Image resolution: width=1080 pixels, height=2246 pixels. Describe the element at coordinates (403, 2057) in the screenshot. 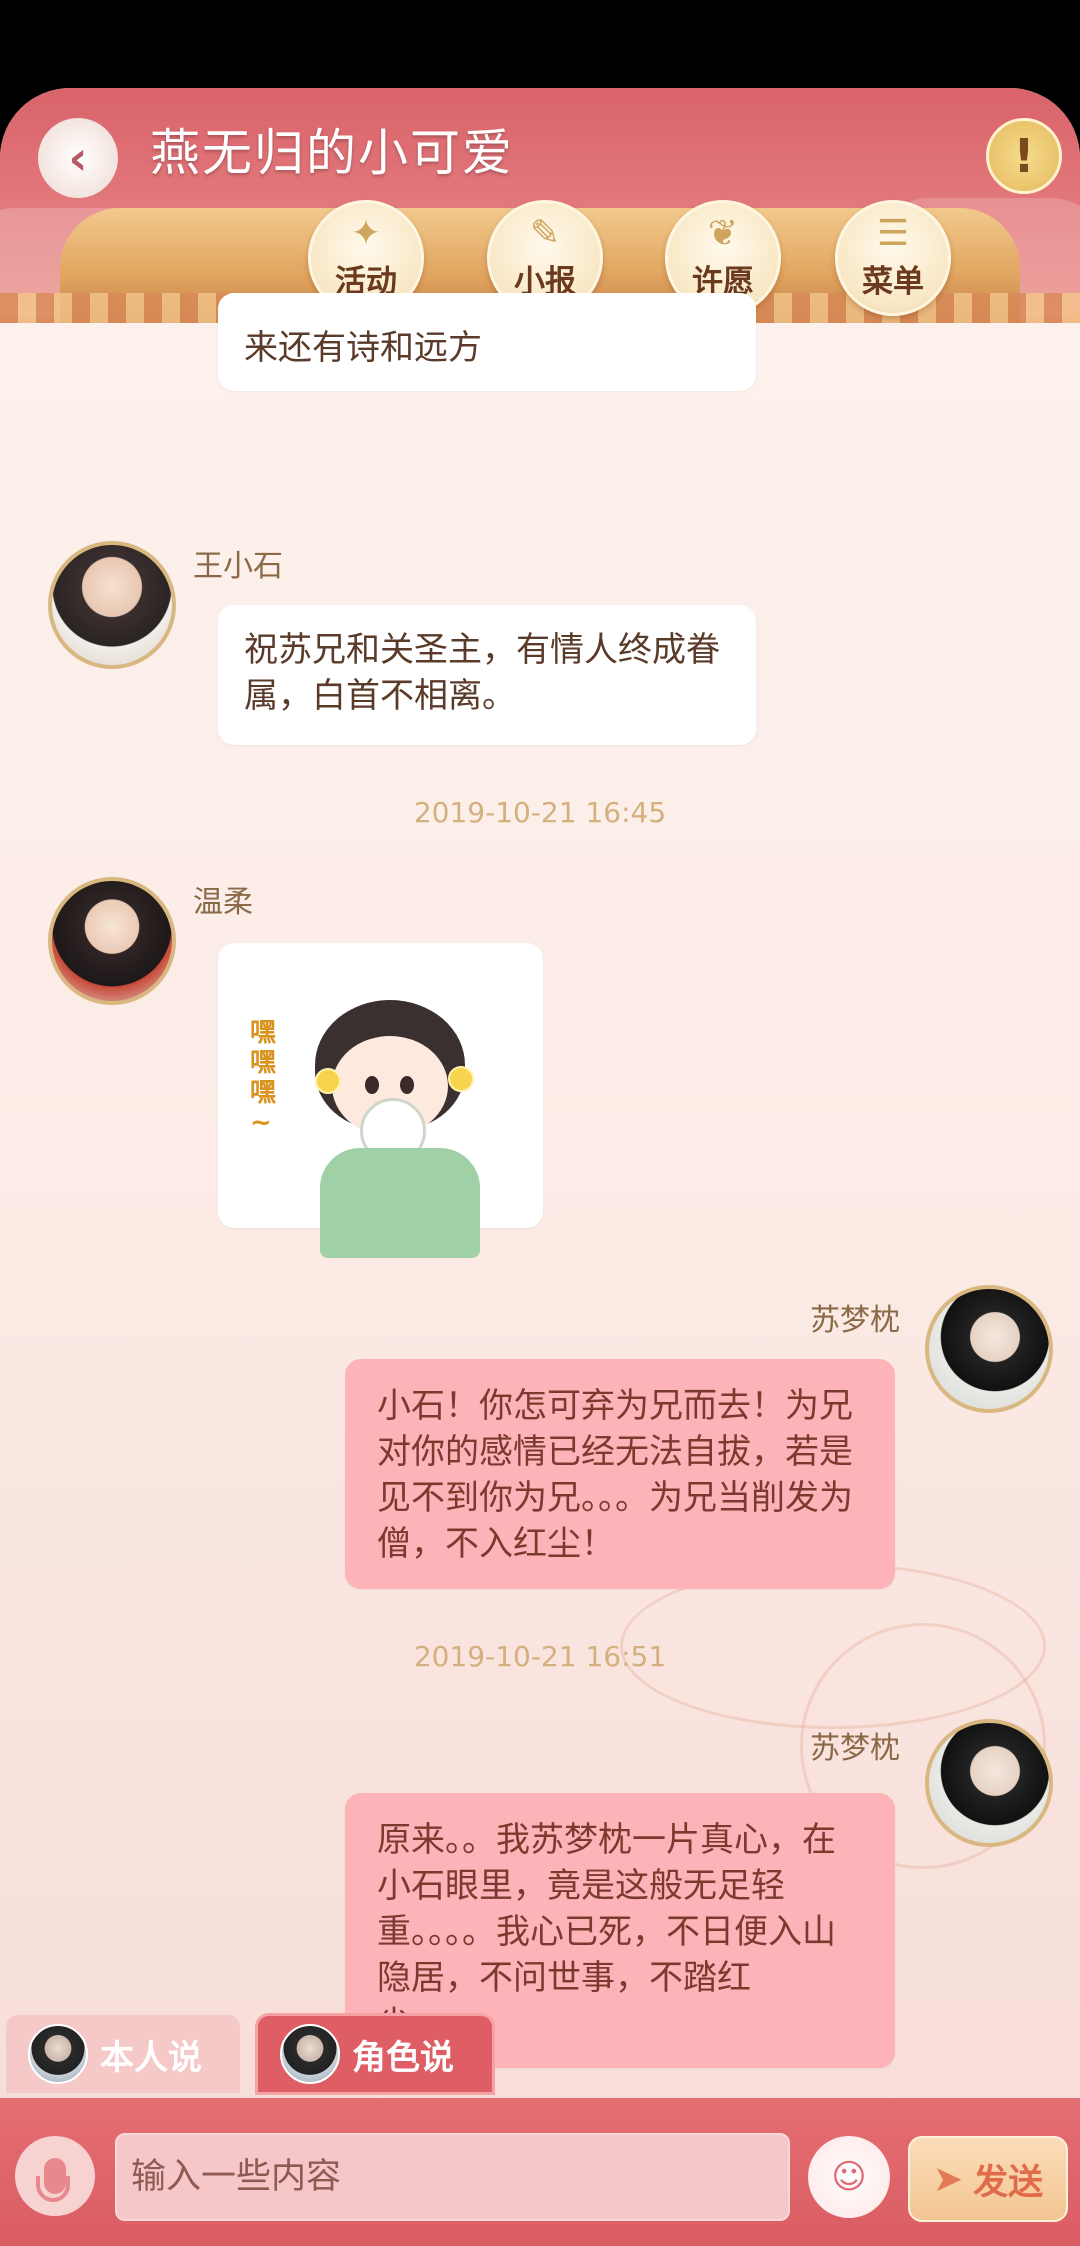

I see `tab-label: 角色说` at that location.